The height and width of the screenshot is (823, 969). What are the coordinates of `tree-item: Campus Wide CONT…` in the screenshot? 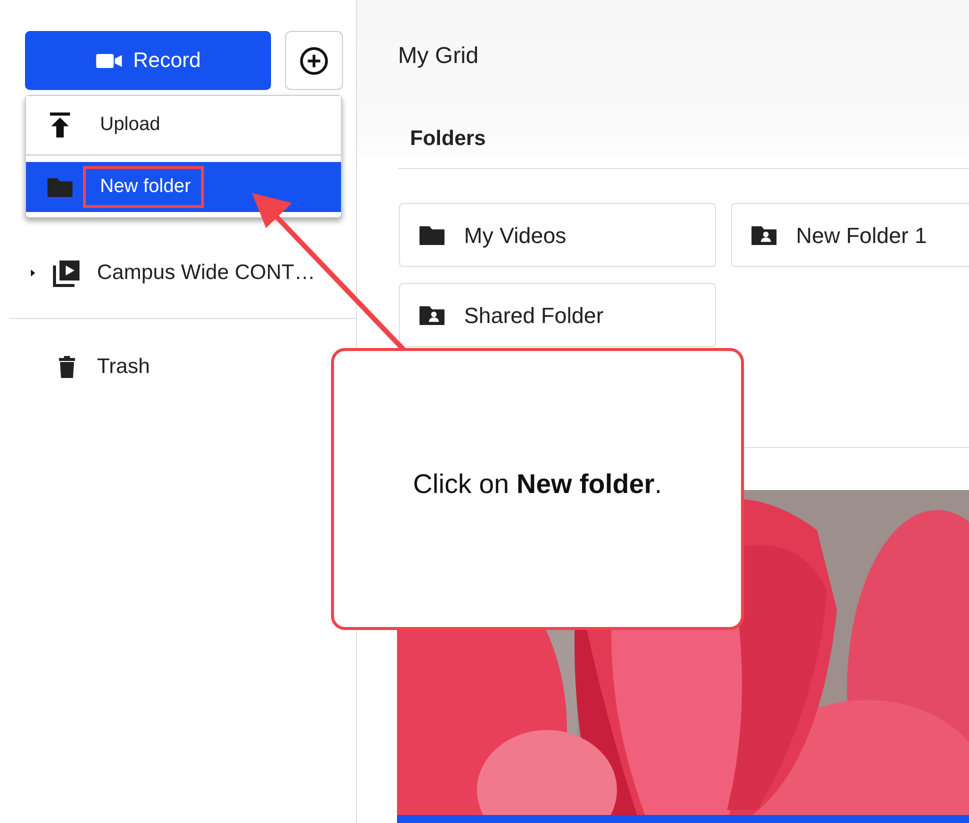 It's located at (178, 273).